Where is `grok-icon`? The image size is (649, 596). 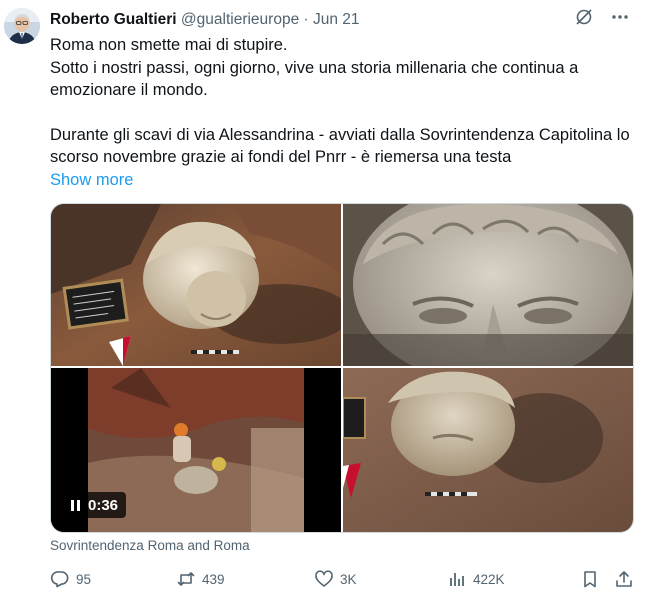 grok-icon is located at coordinates (584, 17).